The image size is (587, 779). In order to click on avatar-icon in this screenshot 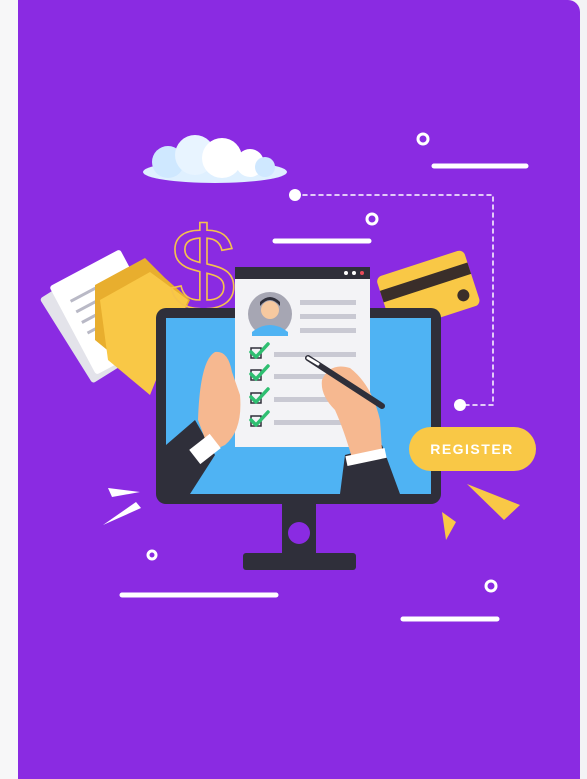, I will do `click(270, 314)`.